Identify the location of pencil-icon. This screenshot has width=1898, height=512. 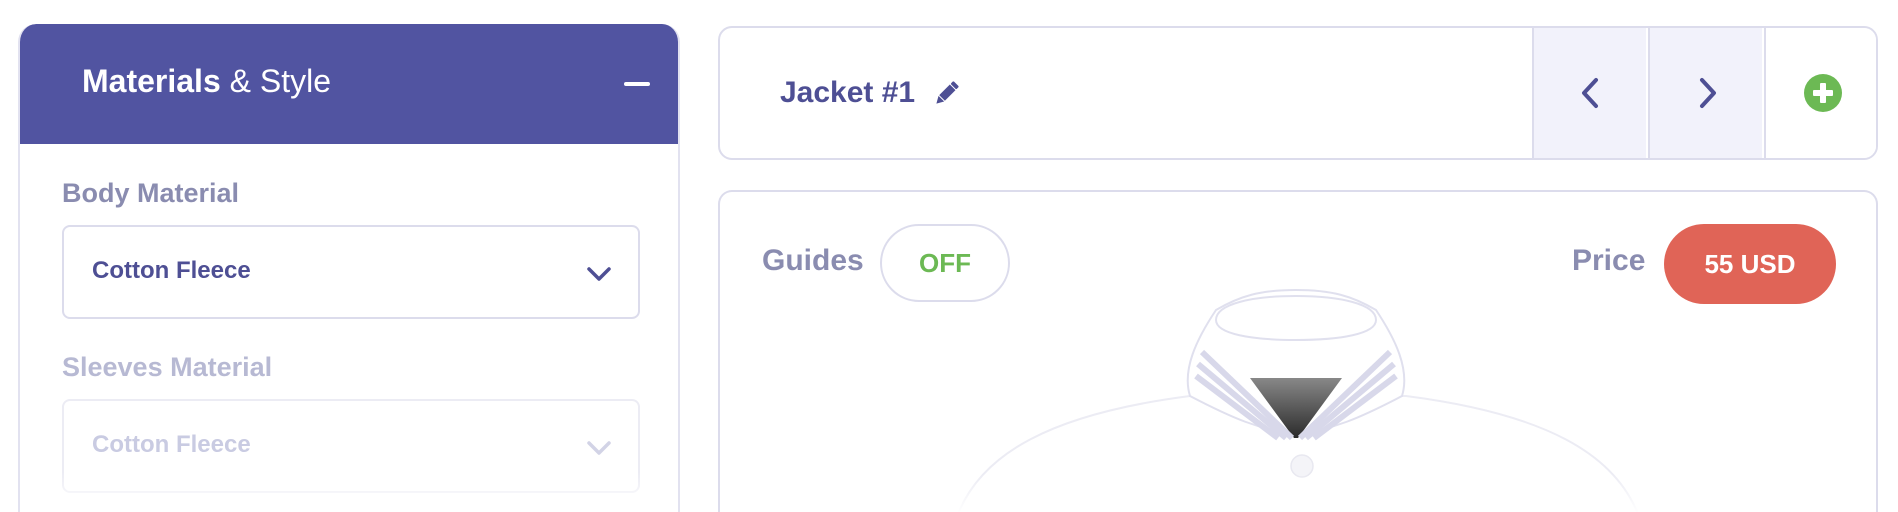
(947, 93).